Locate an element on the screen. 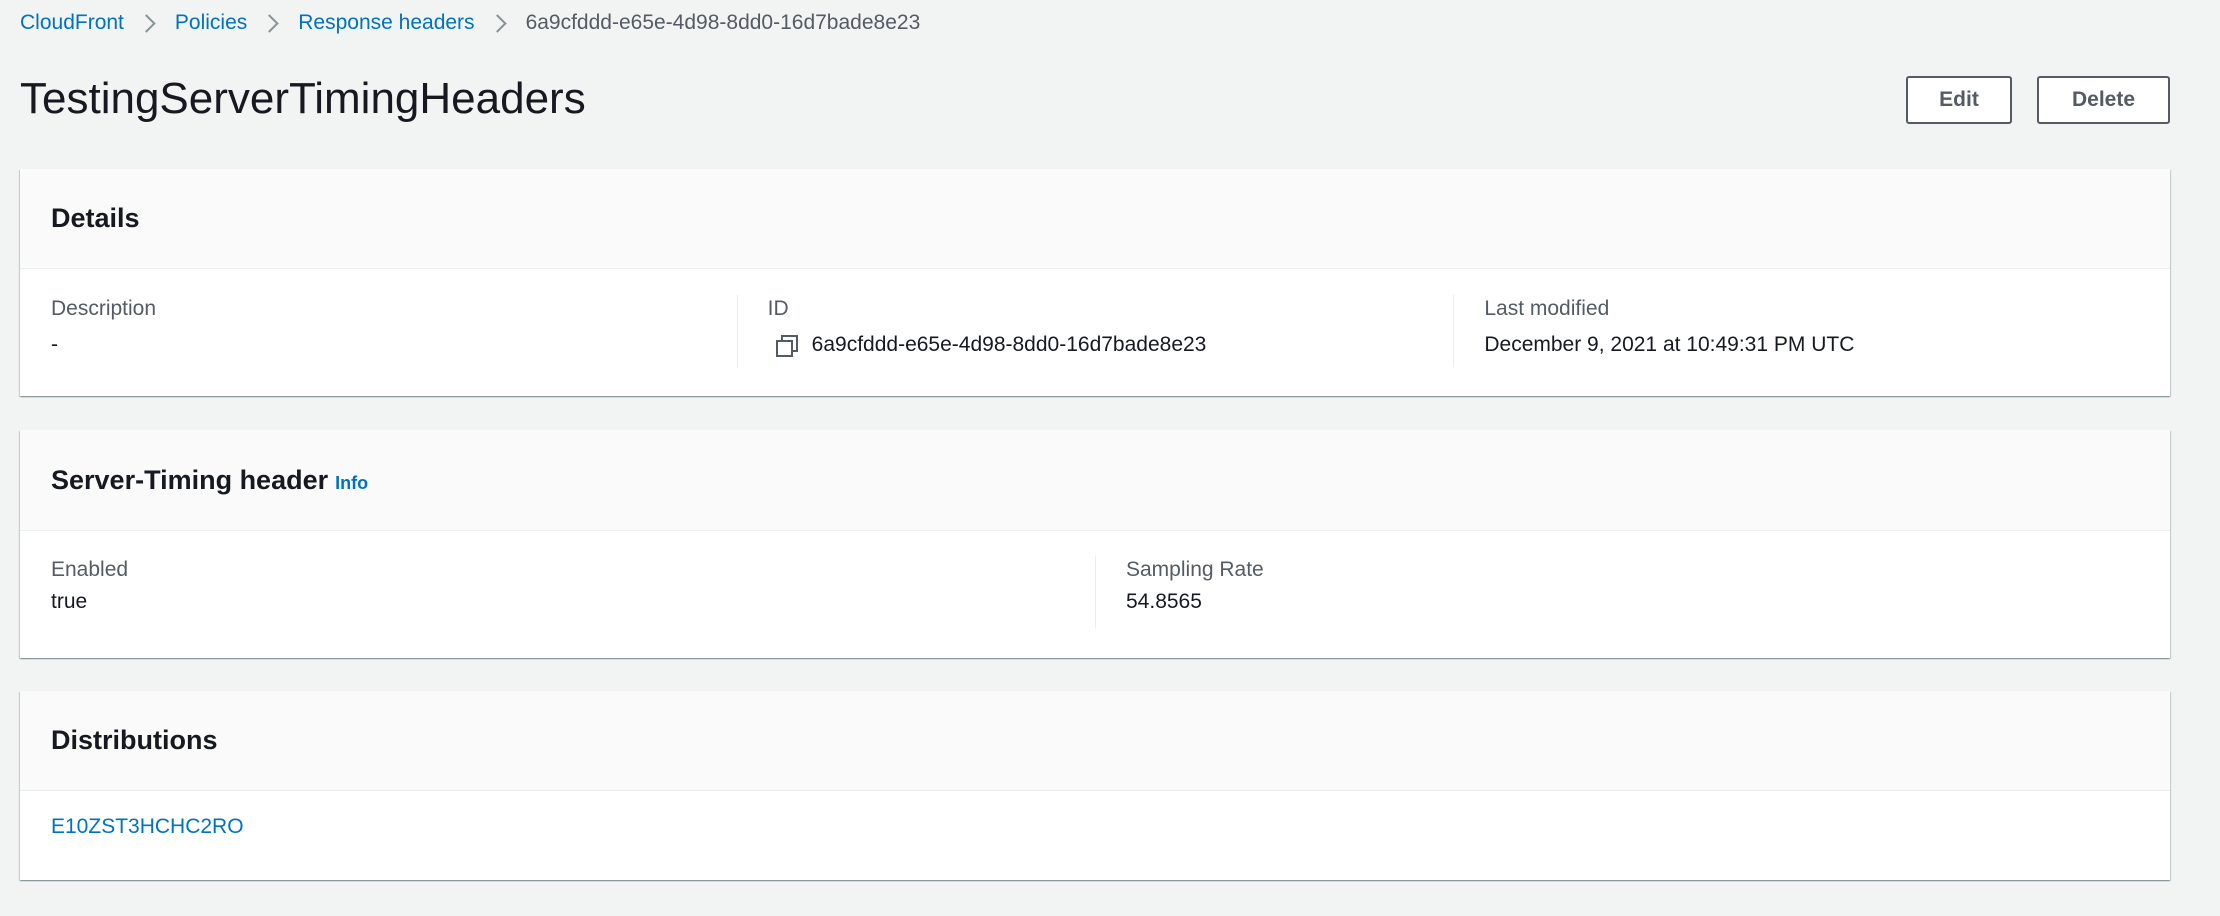 This screenshot has width=2220, height=916. breadcrumb-current: 6a9cfddd-e65e-4d98-8dd0-16d7bade8e23 is located at coordinates (723, 22).